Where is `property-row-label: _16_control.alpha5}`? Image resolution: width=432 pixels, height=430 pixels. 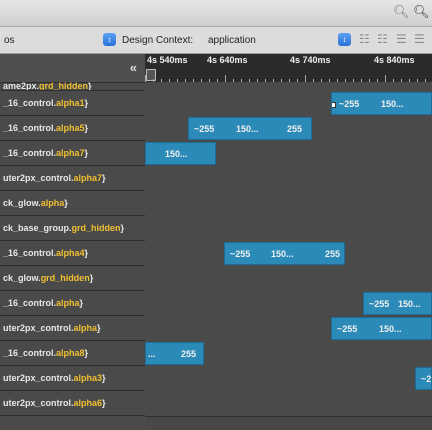
property-row-label: _16_control.alpha5} is located at coordinates (72, 128).